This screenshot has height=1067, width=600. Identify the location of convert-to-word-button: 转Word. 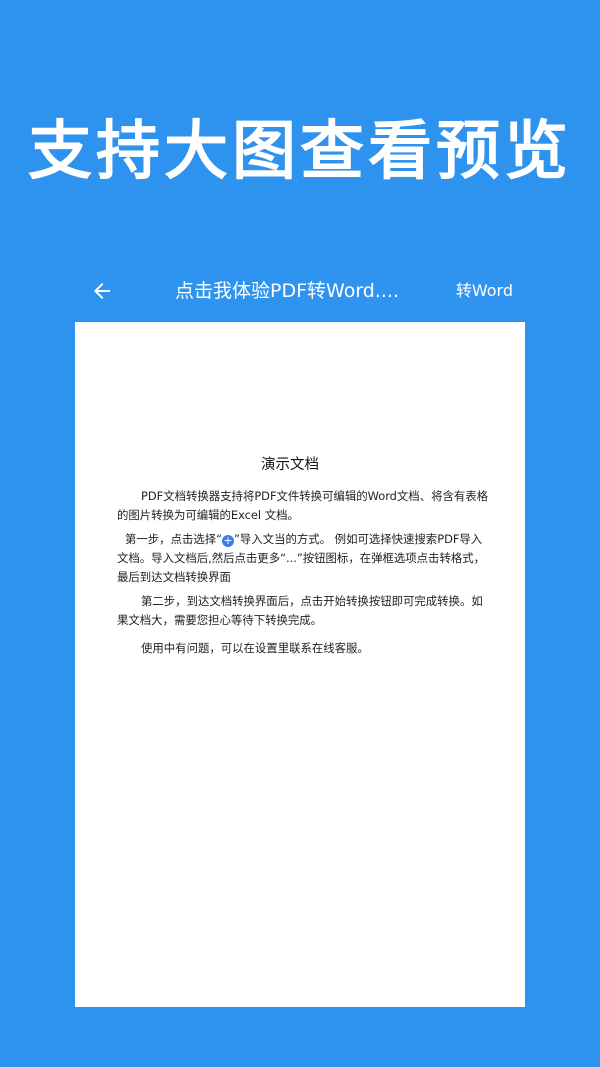
(484, 291).